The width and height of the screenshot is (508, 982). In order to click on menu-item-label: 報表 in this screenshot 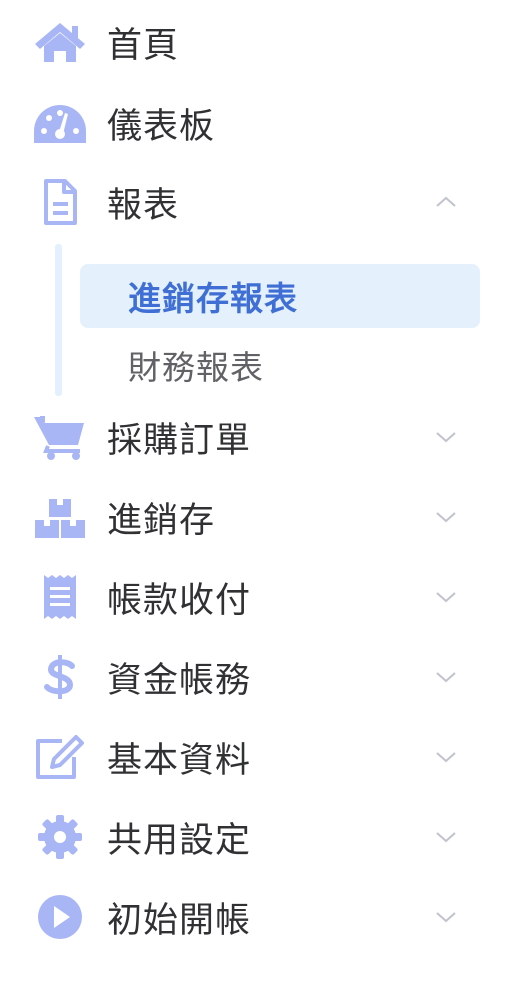, I will do `click(143, 205)`.